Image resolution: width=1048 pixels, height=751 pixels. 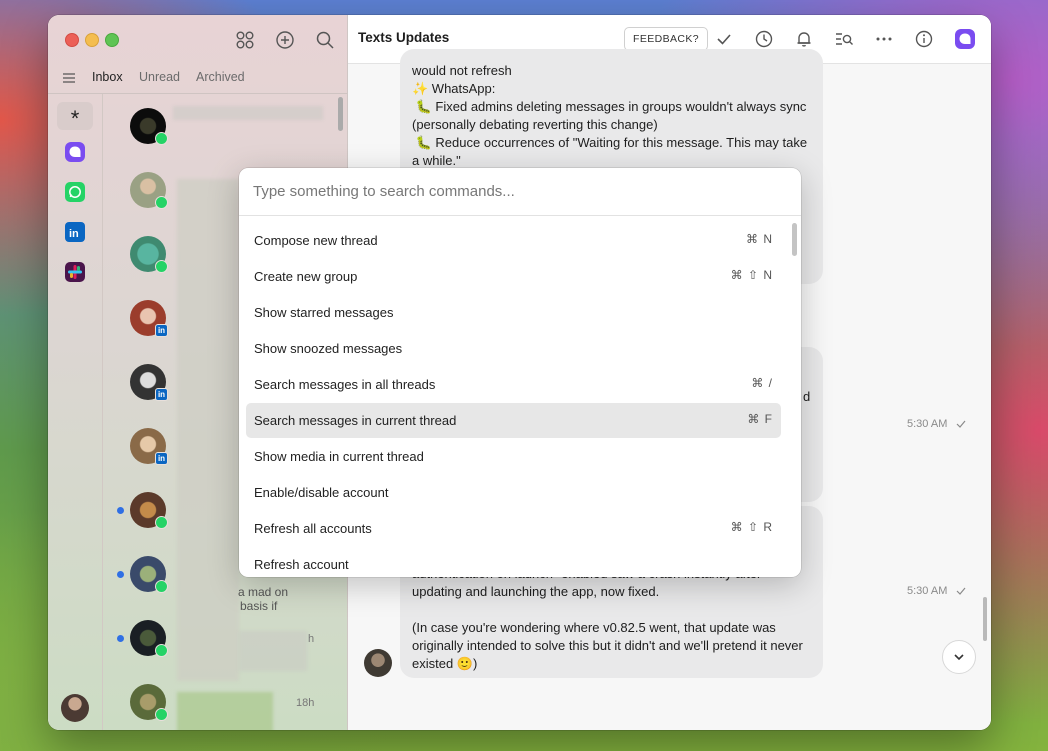 I want to click on command-refresh-account: Refresh account, so click(x=513, y=562).